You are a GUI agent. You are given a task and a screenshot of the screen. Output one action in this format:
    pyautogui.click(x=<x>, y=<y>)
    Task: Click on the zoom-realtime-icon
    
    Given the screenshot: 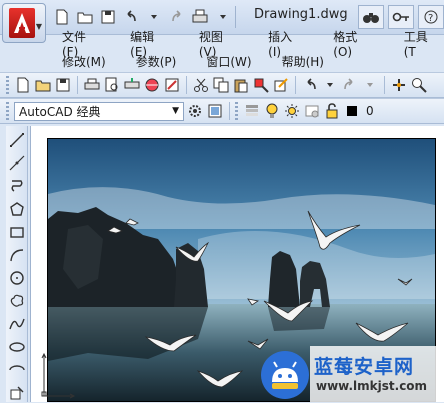 What is the action you would take?
    pyautogui.click(x=419, y=85)
    